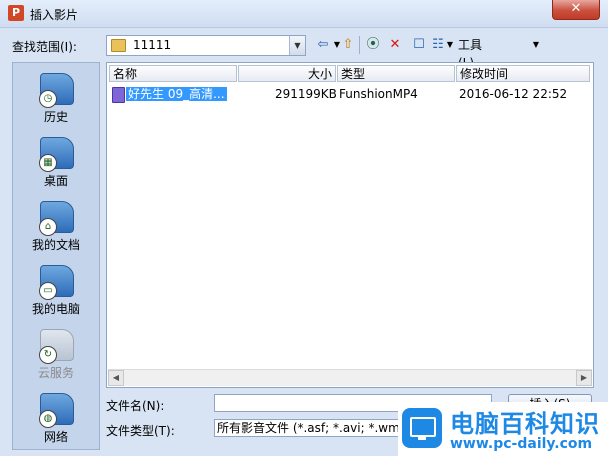  I want to click on watermark-title: 电脑百科知识, so click(525, 424).